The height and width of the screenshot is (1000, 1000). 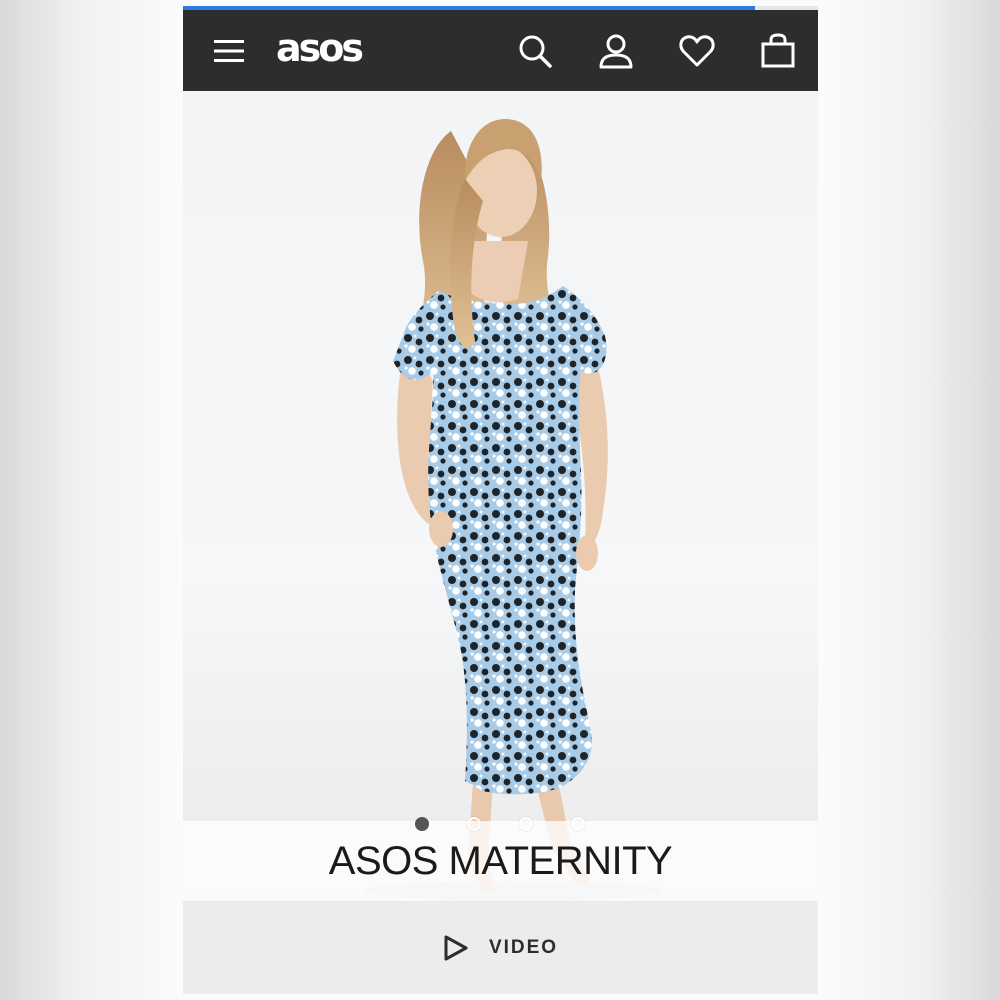 What do you see at coordinates (320, 48) in the screenshot?
I see `asos-logo: asos` at bounding box center [320, 48].